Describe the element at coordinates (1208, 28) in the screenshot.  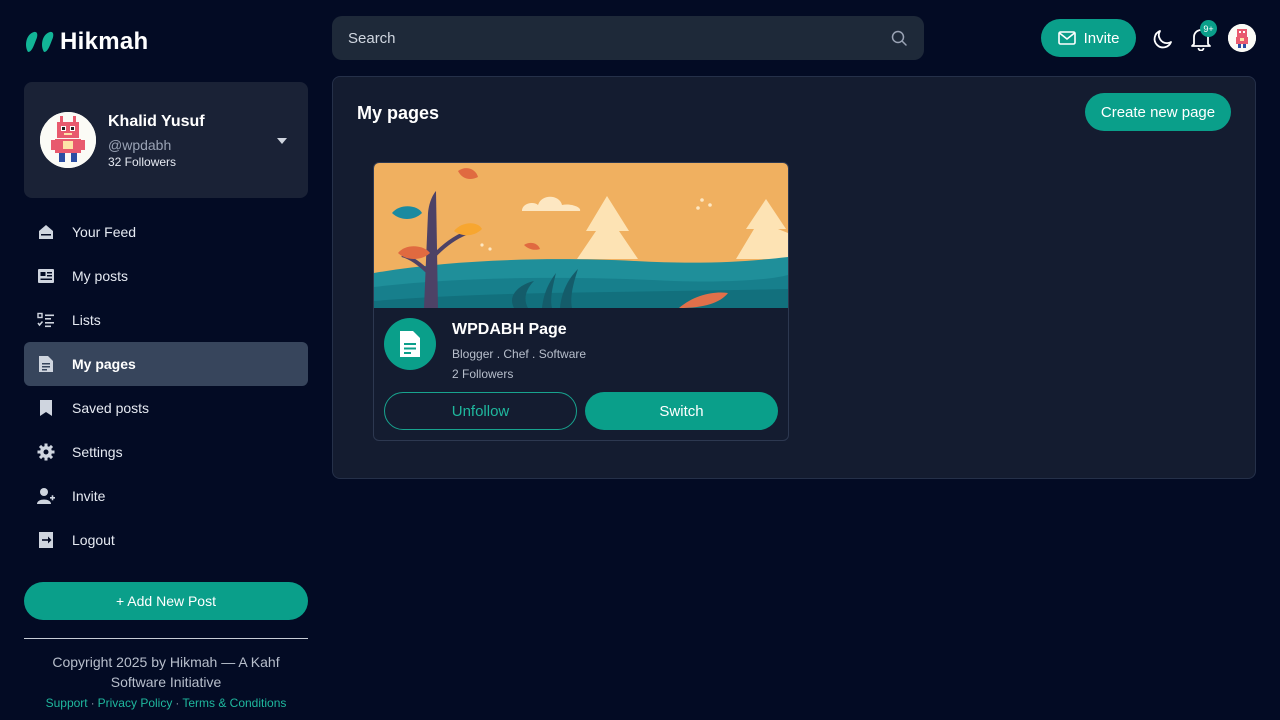
I see `notification-badge: 9+` at that location.